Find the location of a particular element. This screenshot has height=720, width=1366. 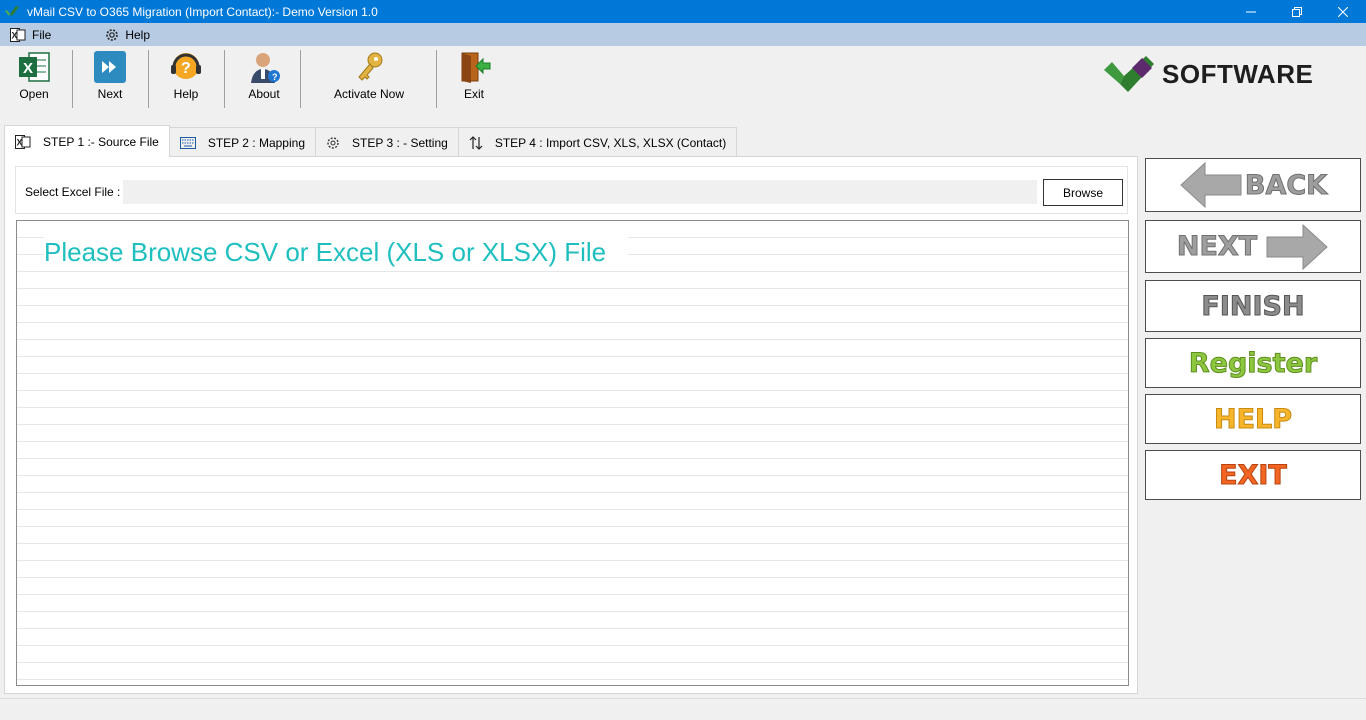

app-logo-icon is located at coordinates (12, 10).